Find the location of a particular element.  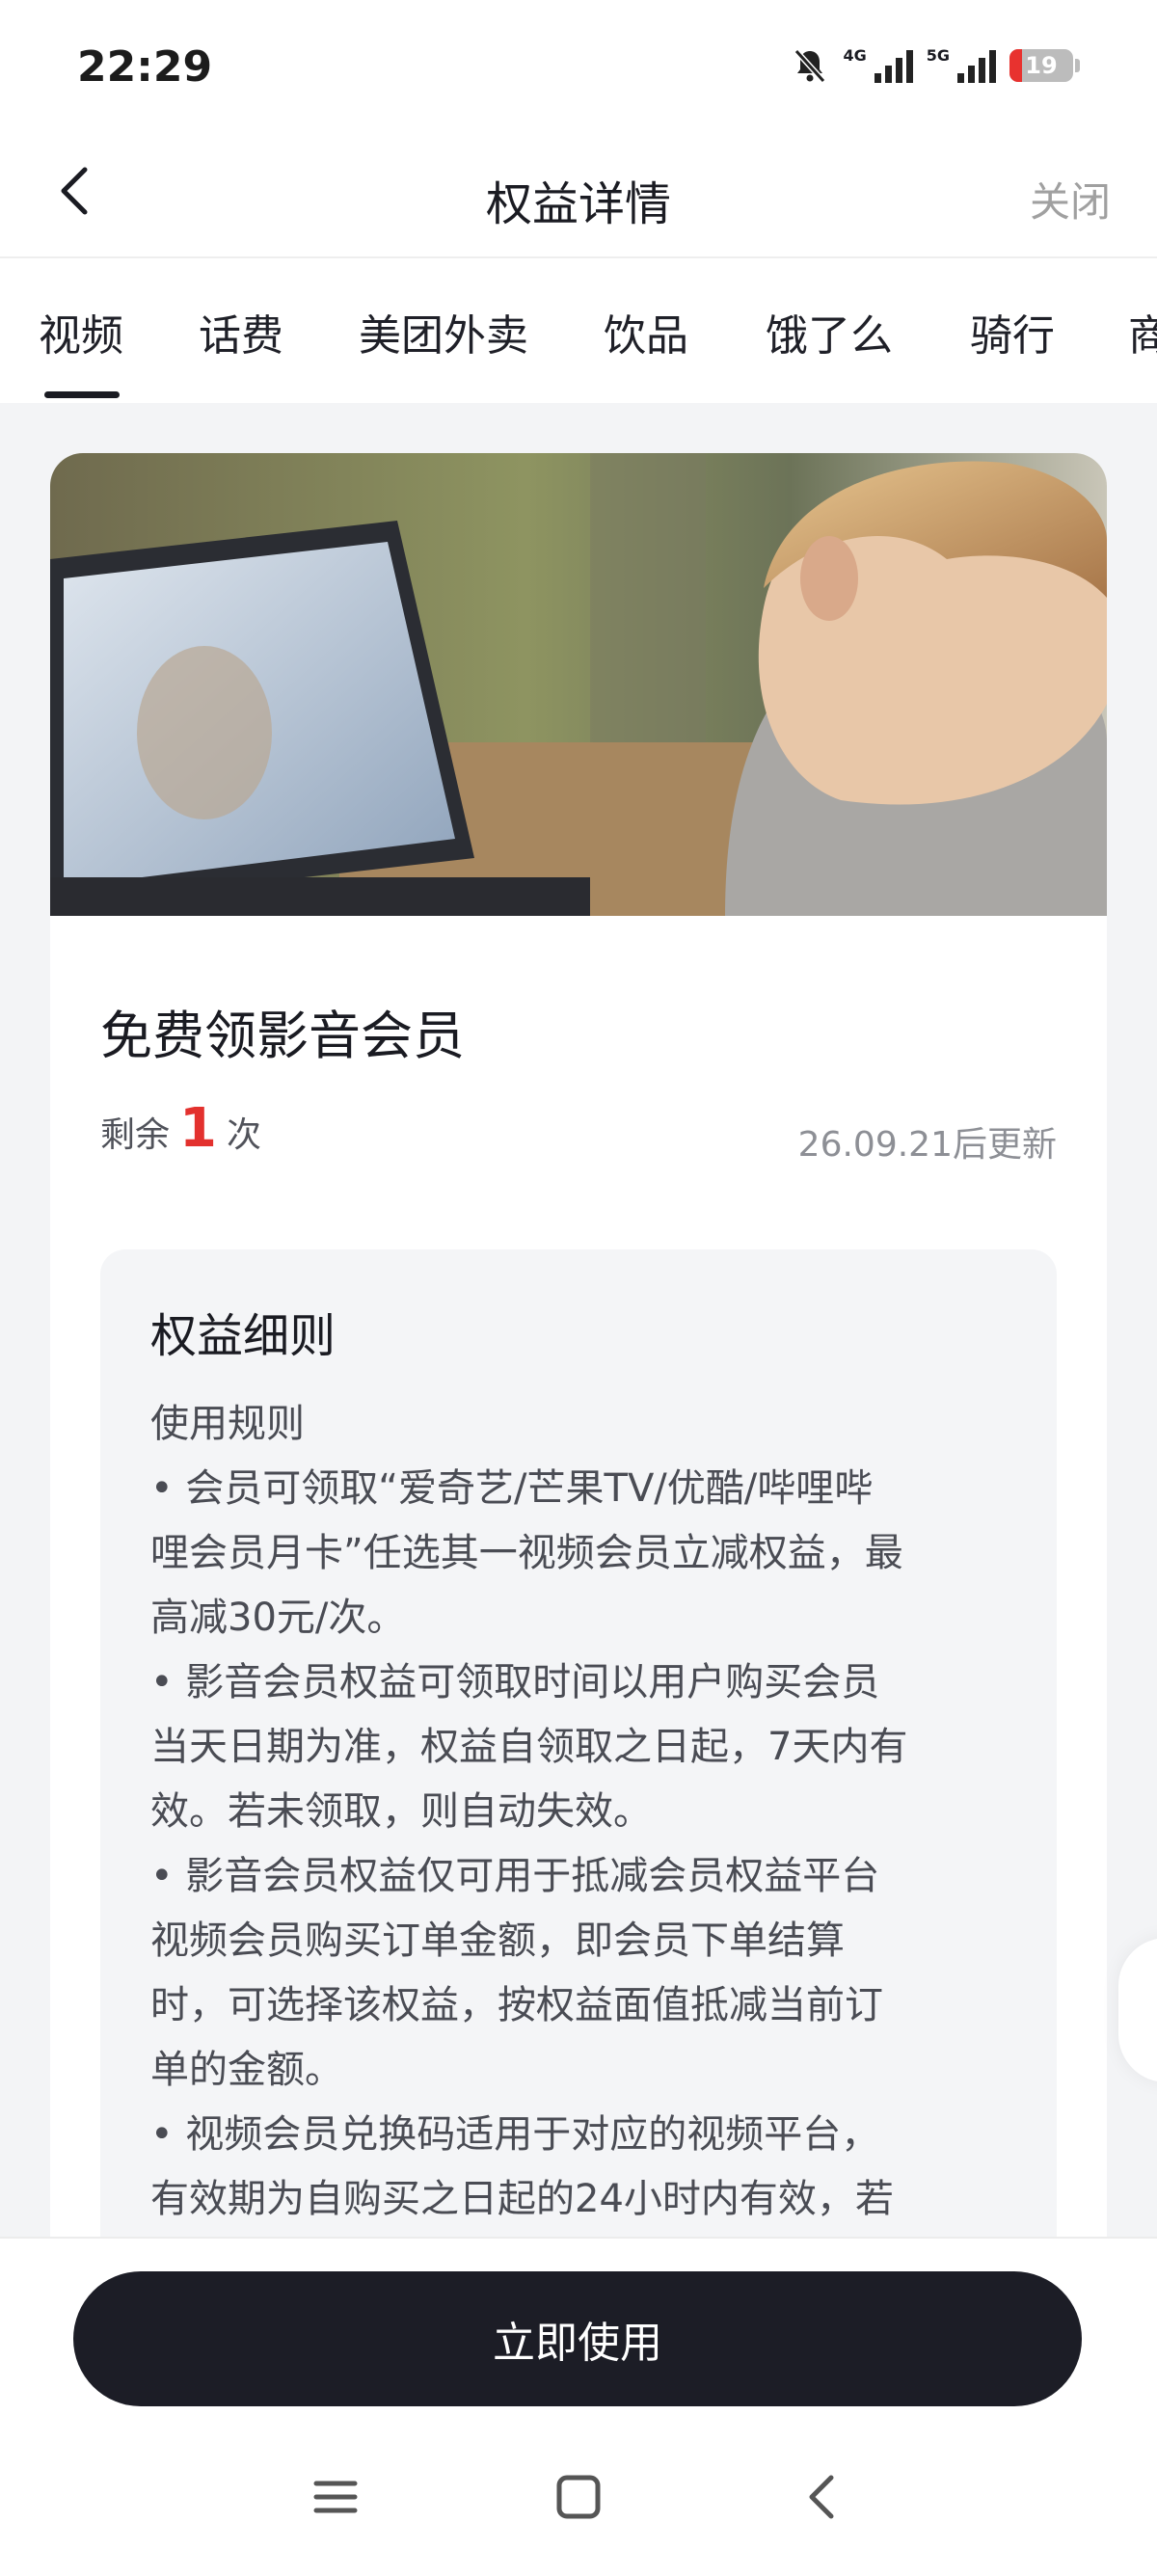

network-5g-label: 5G is located at coordinates (938, 56).